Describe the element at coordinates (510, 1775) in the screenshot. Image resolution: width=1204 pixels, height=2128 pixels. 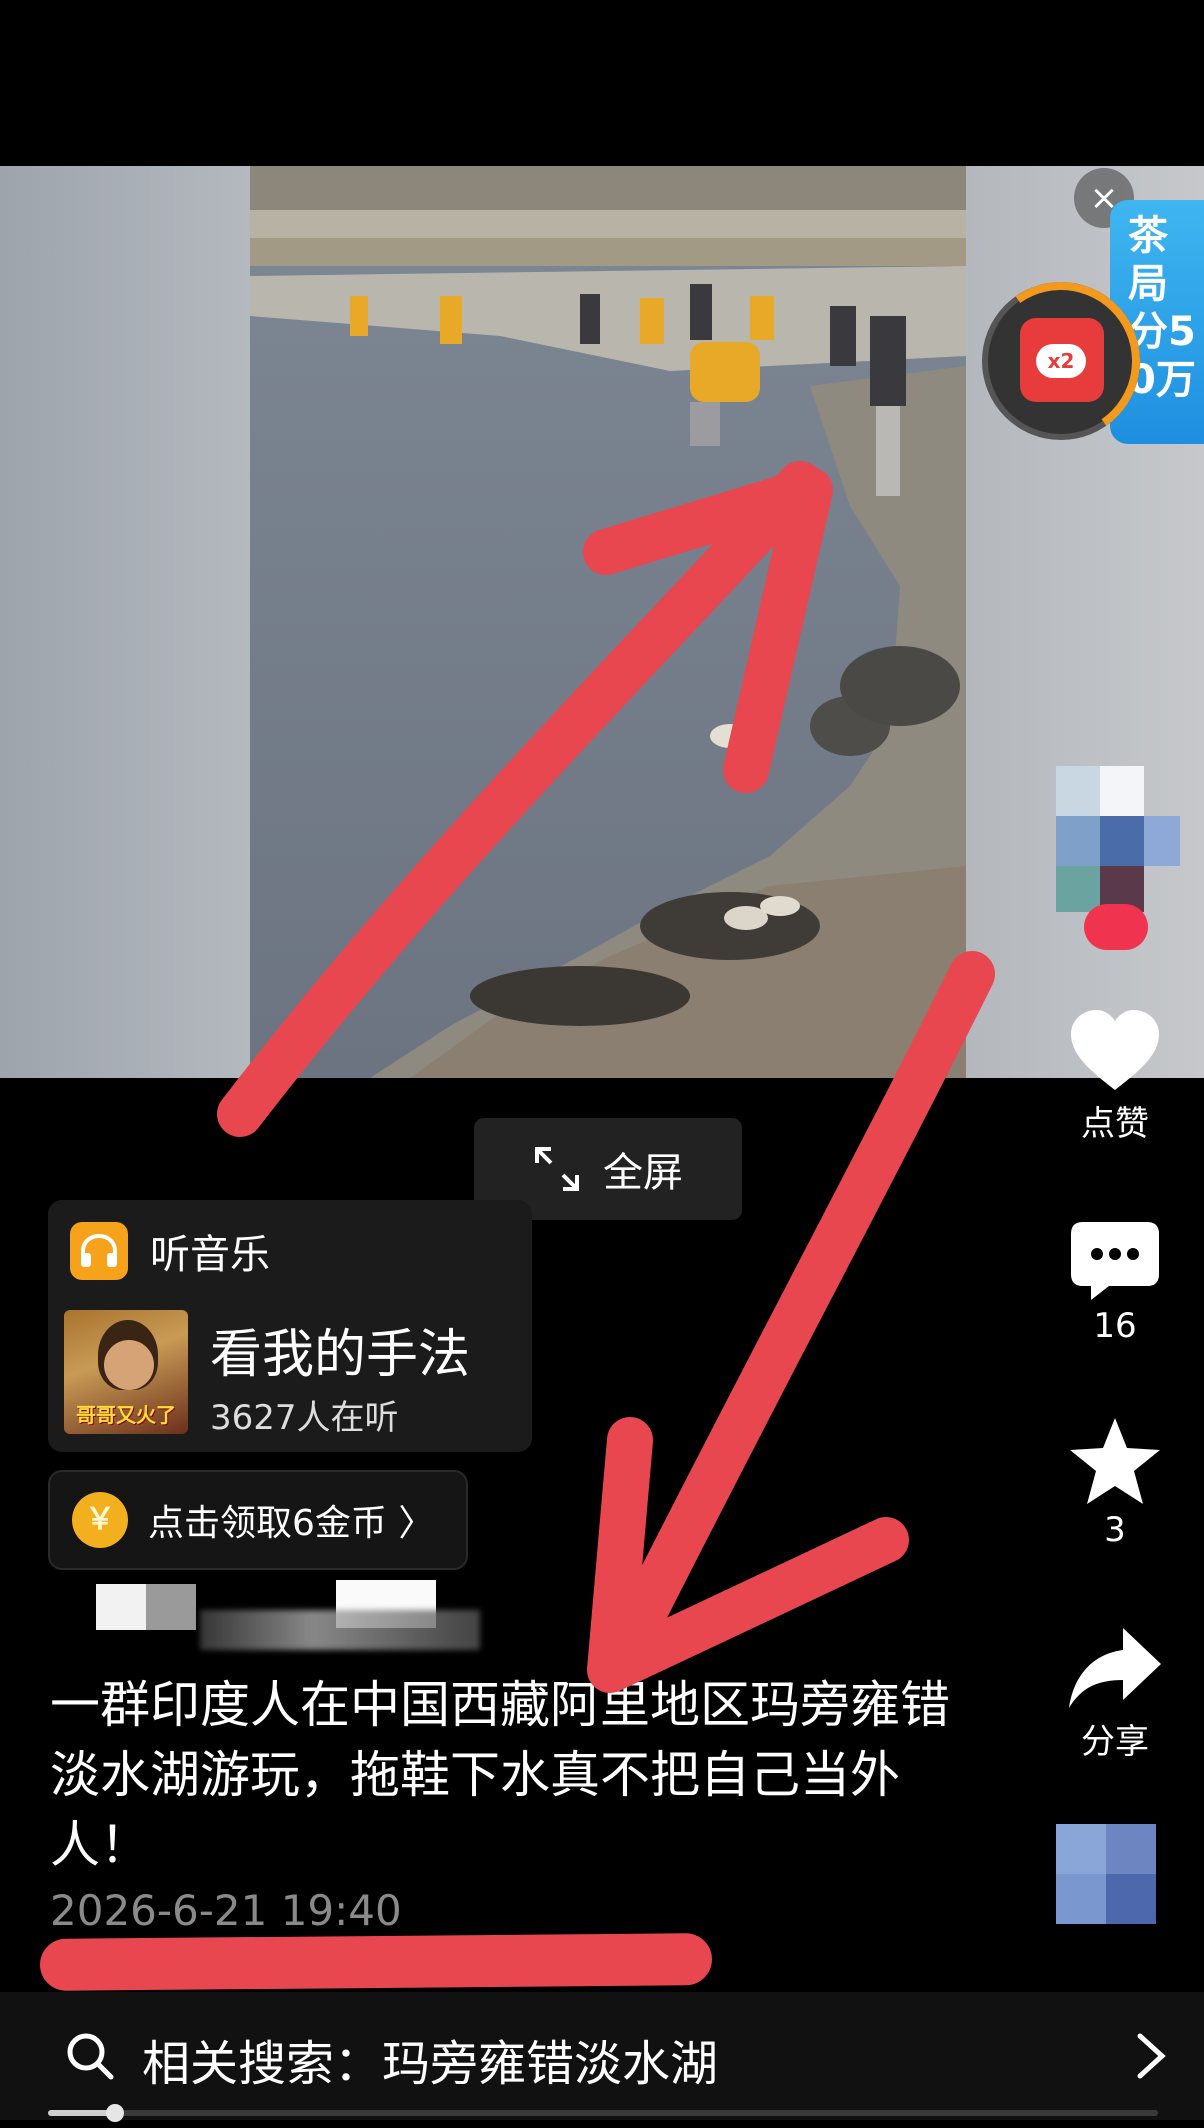
I see `post-caption: 一群印度人在中国西藏阿里地区玛旁雍错淡水湖游玩，拖鞋下水真不把自己当外人！` at that location.